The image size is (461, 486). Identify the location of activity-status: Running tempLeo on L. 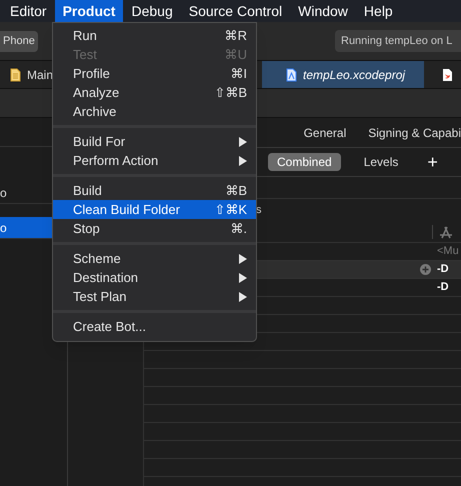
(398, 41).